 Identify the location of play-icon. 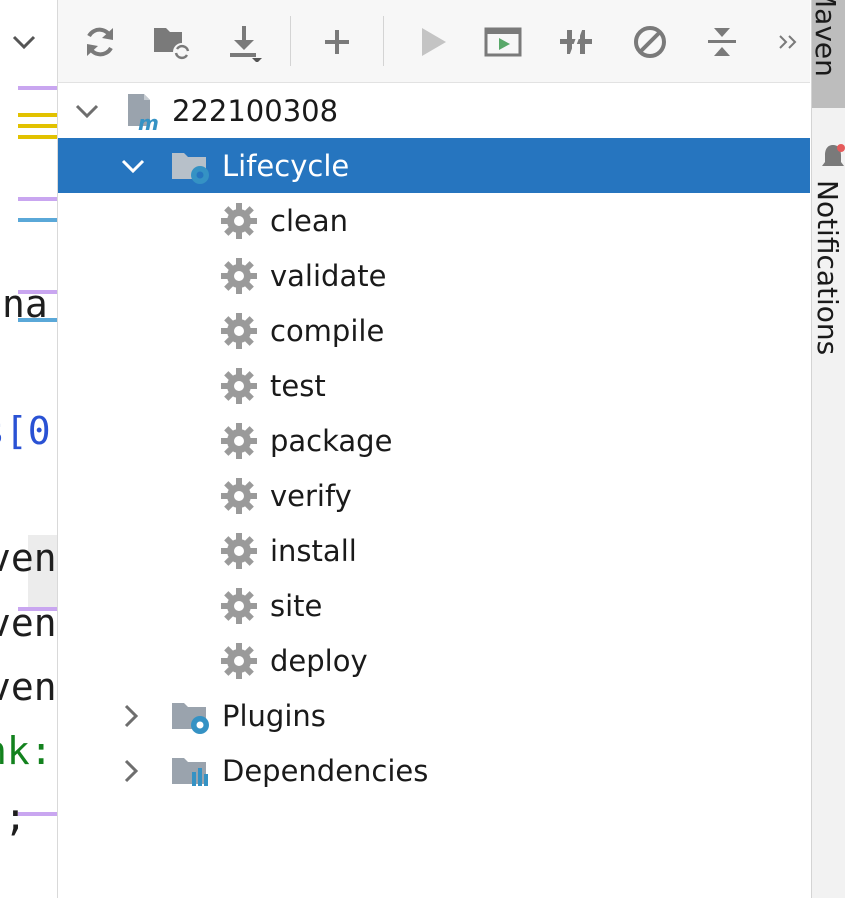
(434, 42).